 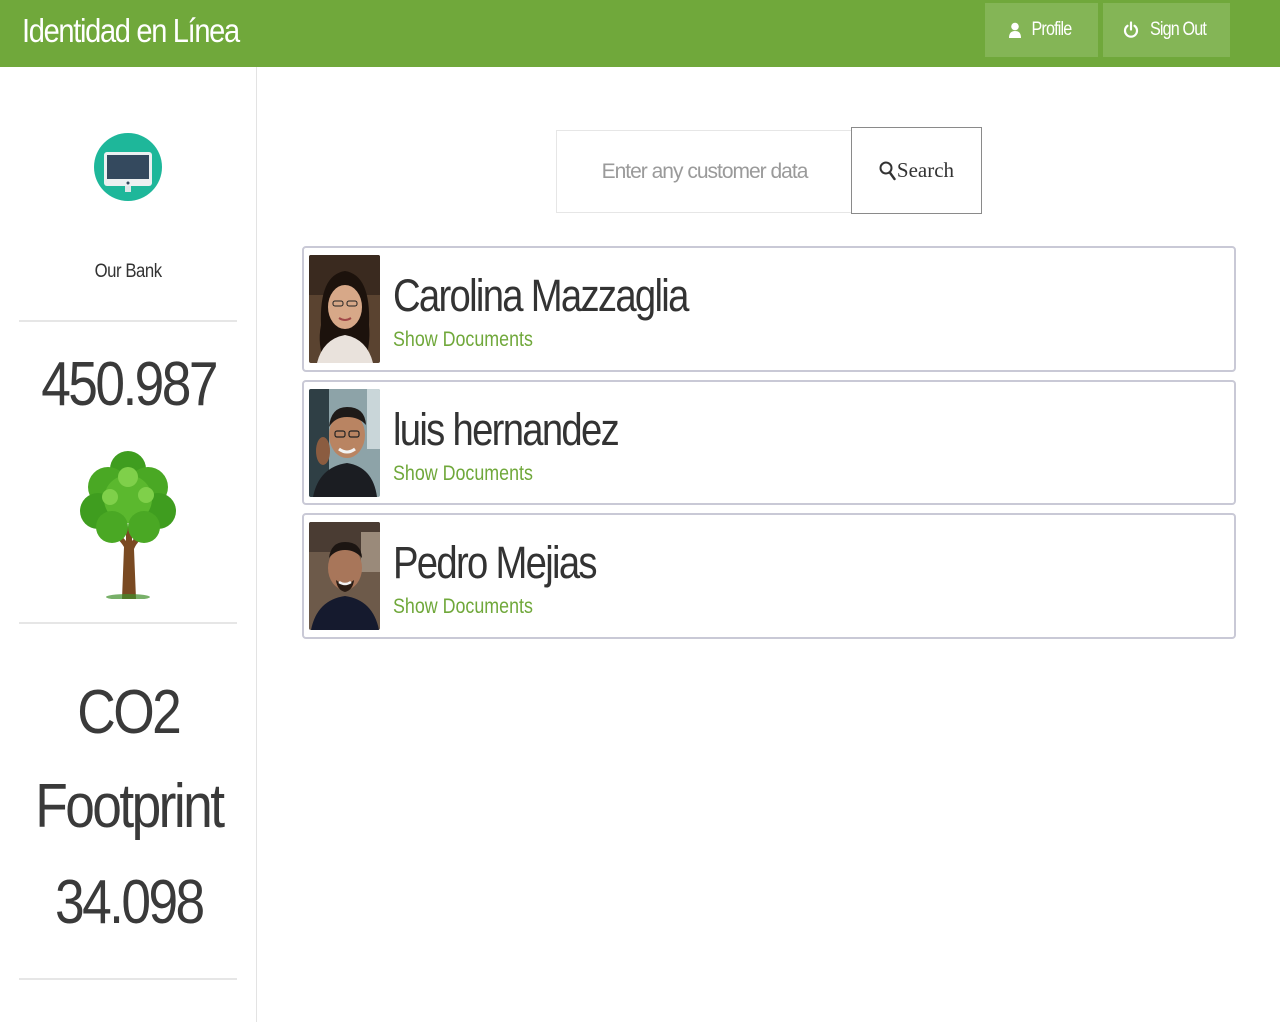 I want to click on magnifier-icon, so click(x=887, y=170).